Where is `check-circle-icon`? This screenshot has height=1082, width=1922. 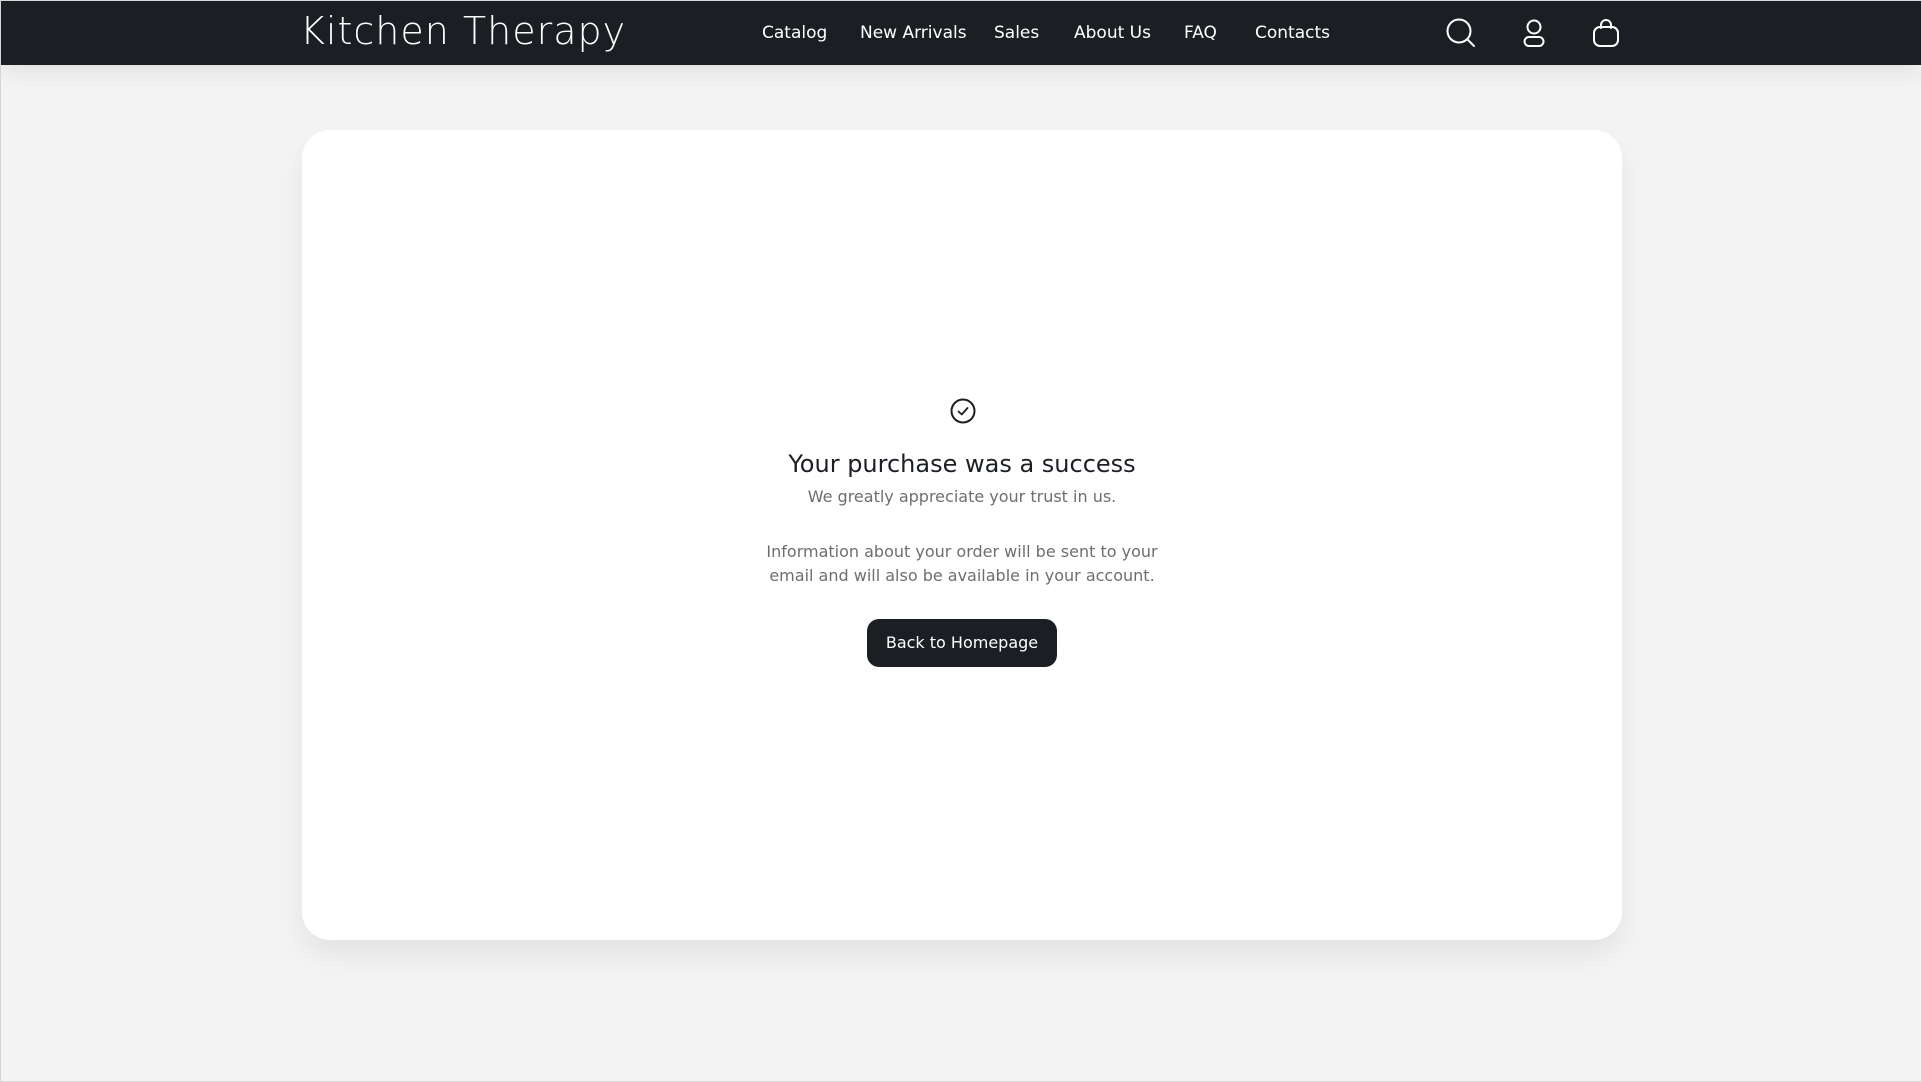 check-circle-icon is located at coordinates (963, 411).